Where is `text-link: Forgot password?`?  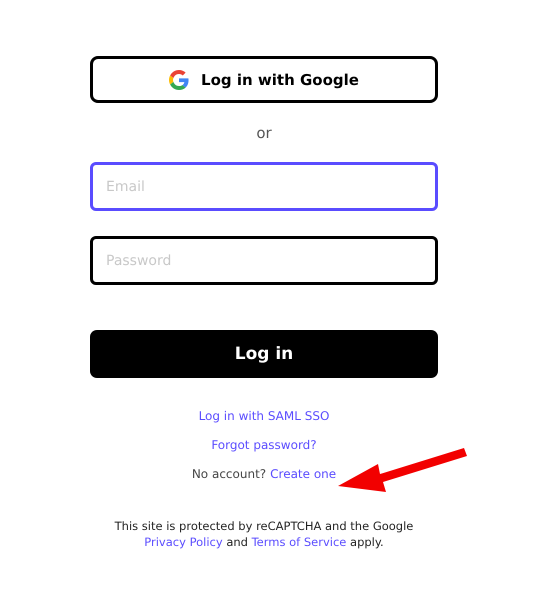
text-link: Forgot password? is located at coordinates (264, 445).